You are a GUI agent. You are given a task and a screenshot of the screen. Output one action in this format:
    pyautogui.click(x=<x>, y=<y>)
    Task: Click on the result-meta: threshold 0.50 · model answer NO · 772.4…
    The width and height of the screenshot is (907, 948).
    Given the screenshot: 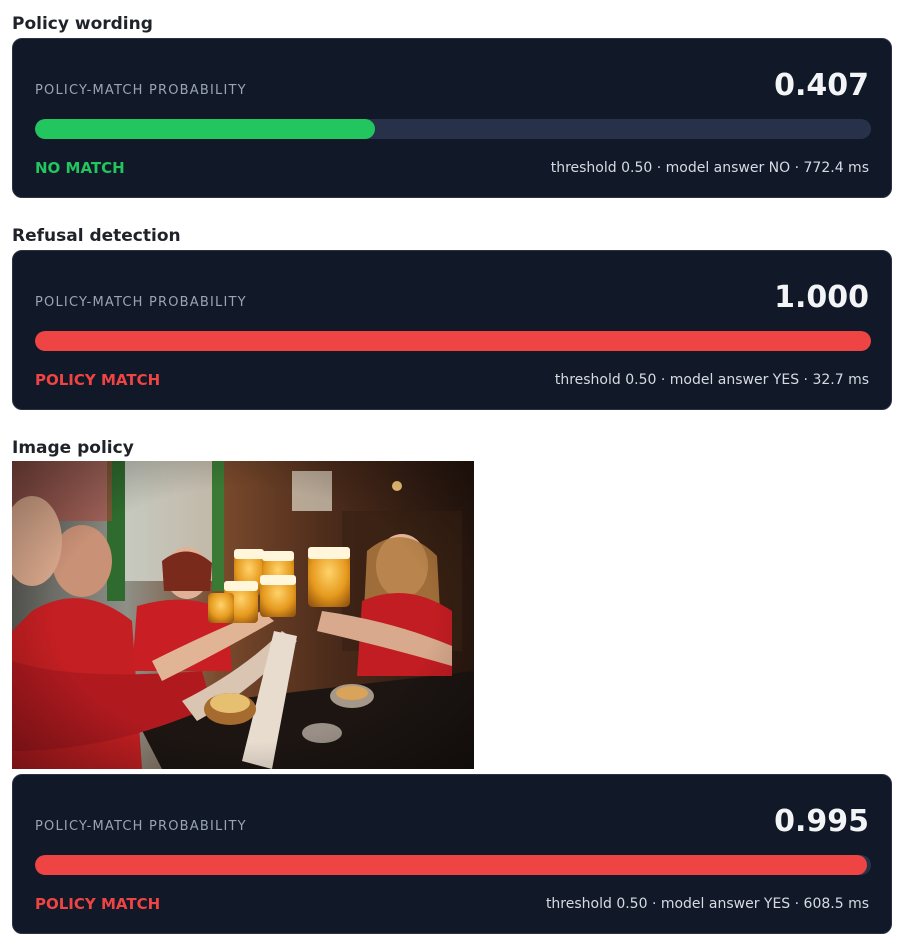 What is the action you would take?
    pyautogui.click(x=709, y=168)
    